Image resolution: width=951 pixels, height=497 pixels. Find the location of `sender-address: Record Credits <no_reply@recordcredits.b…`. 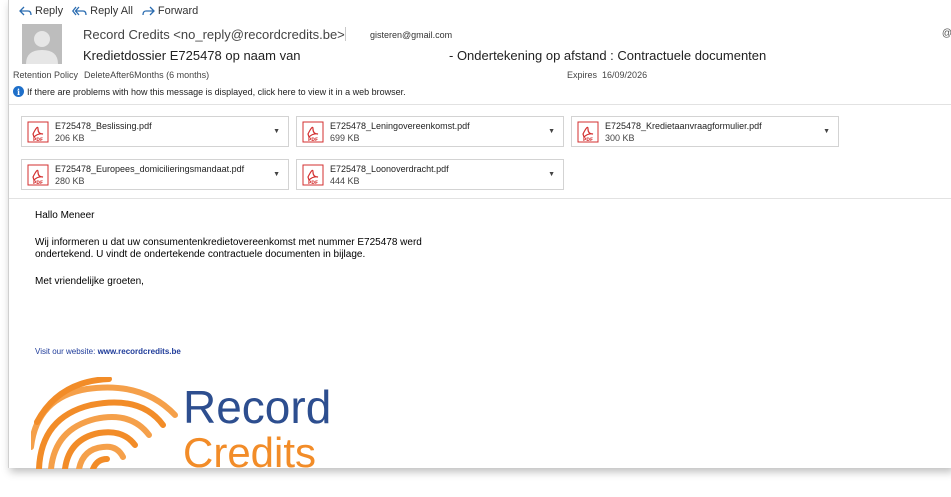

sender-address: Record Credits <no_reply@recordcredits.b… is located at coordinates (214, 34).